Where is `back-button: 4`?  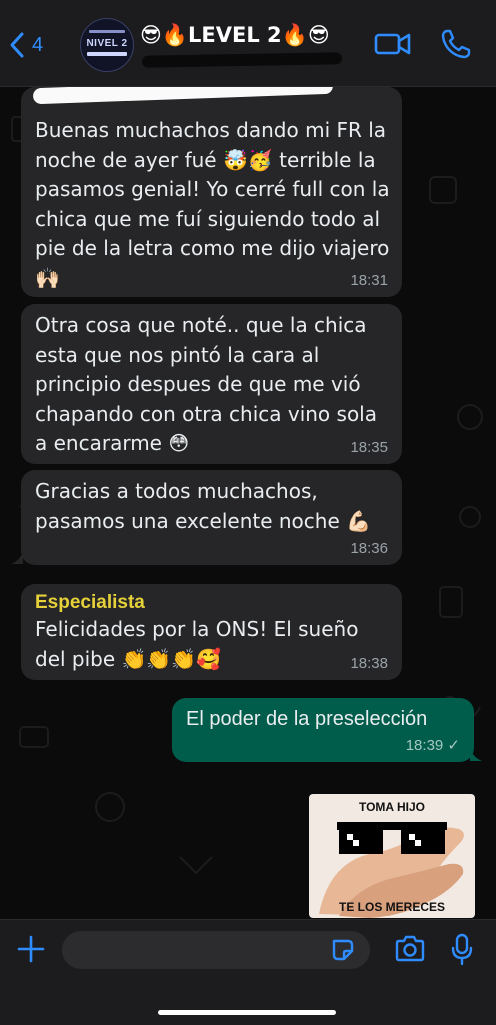 back-button: 4 is located at coordinates (25, 45).